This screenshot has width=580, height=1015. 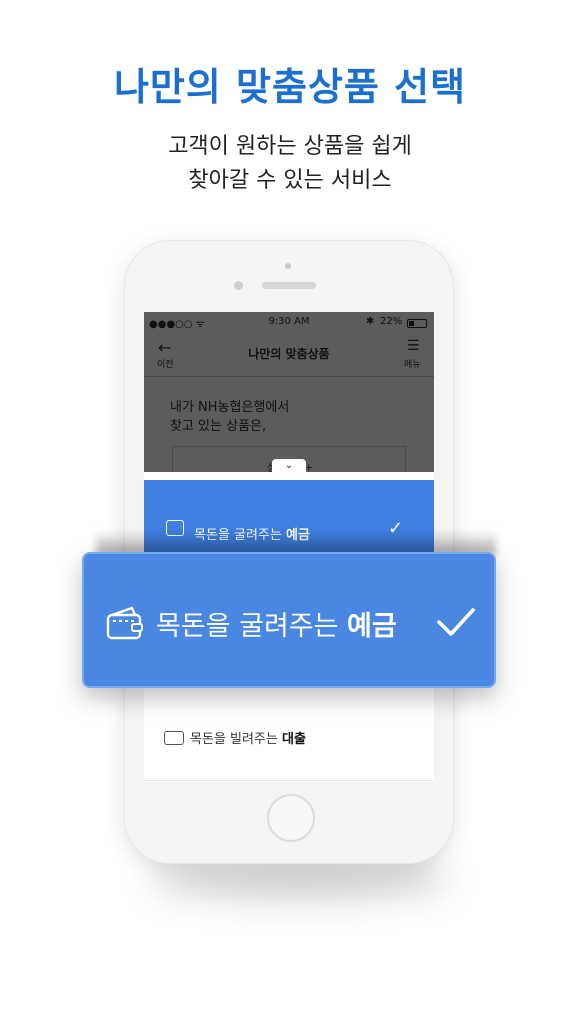 What do you see at coordinates (290, 87) in the screenshot?
I see `headline: 나만의 맞춤상품 선택` at bounding box center [290, 87].